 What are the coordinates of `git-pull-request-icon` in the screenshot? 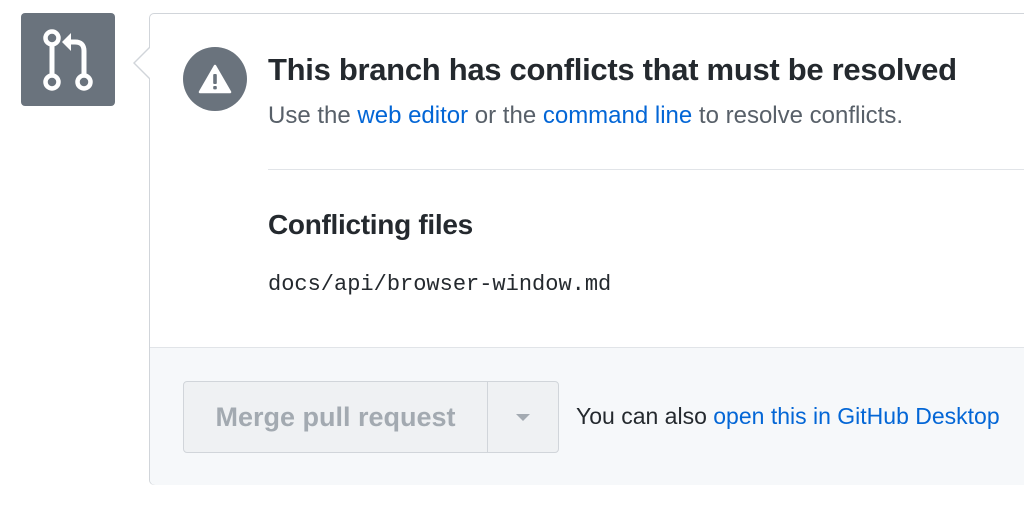 It's located at (68, 59).